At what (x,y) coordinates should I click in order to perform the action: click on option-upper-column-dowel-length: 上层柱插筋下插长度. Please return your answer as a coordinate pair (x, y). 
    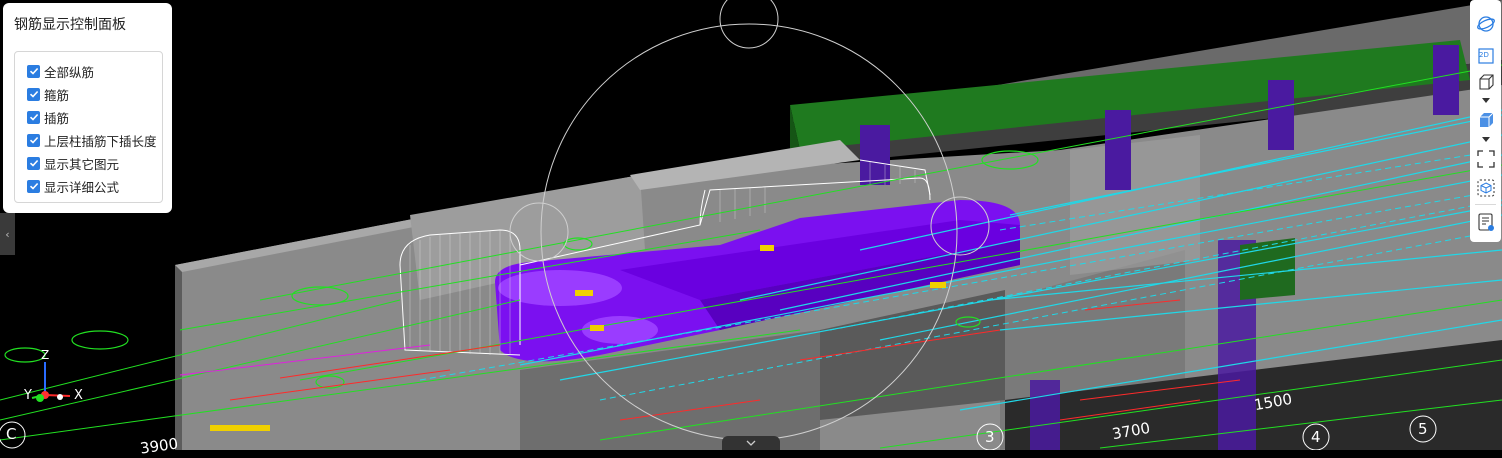
    Looking at the image, I should click on (92, 140).